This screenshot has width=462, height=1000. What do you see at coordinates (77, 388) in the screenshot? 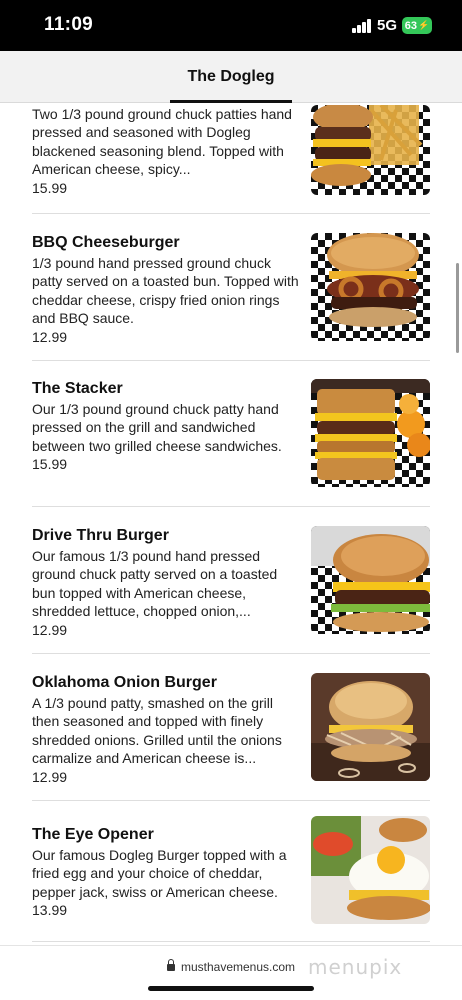
I see `menu-item-name: The Stacker` at bounding box center [77, 388].